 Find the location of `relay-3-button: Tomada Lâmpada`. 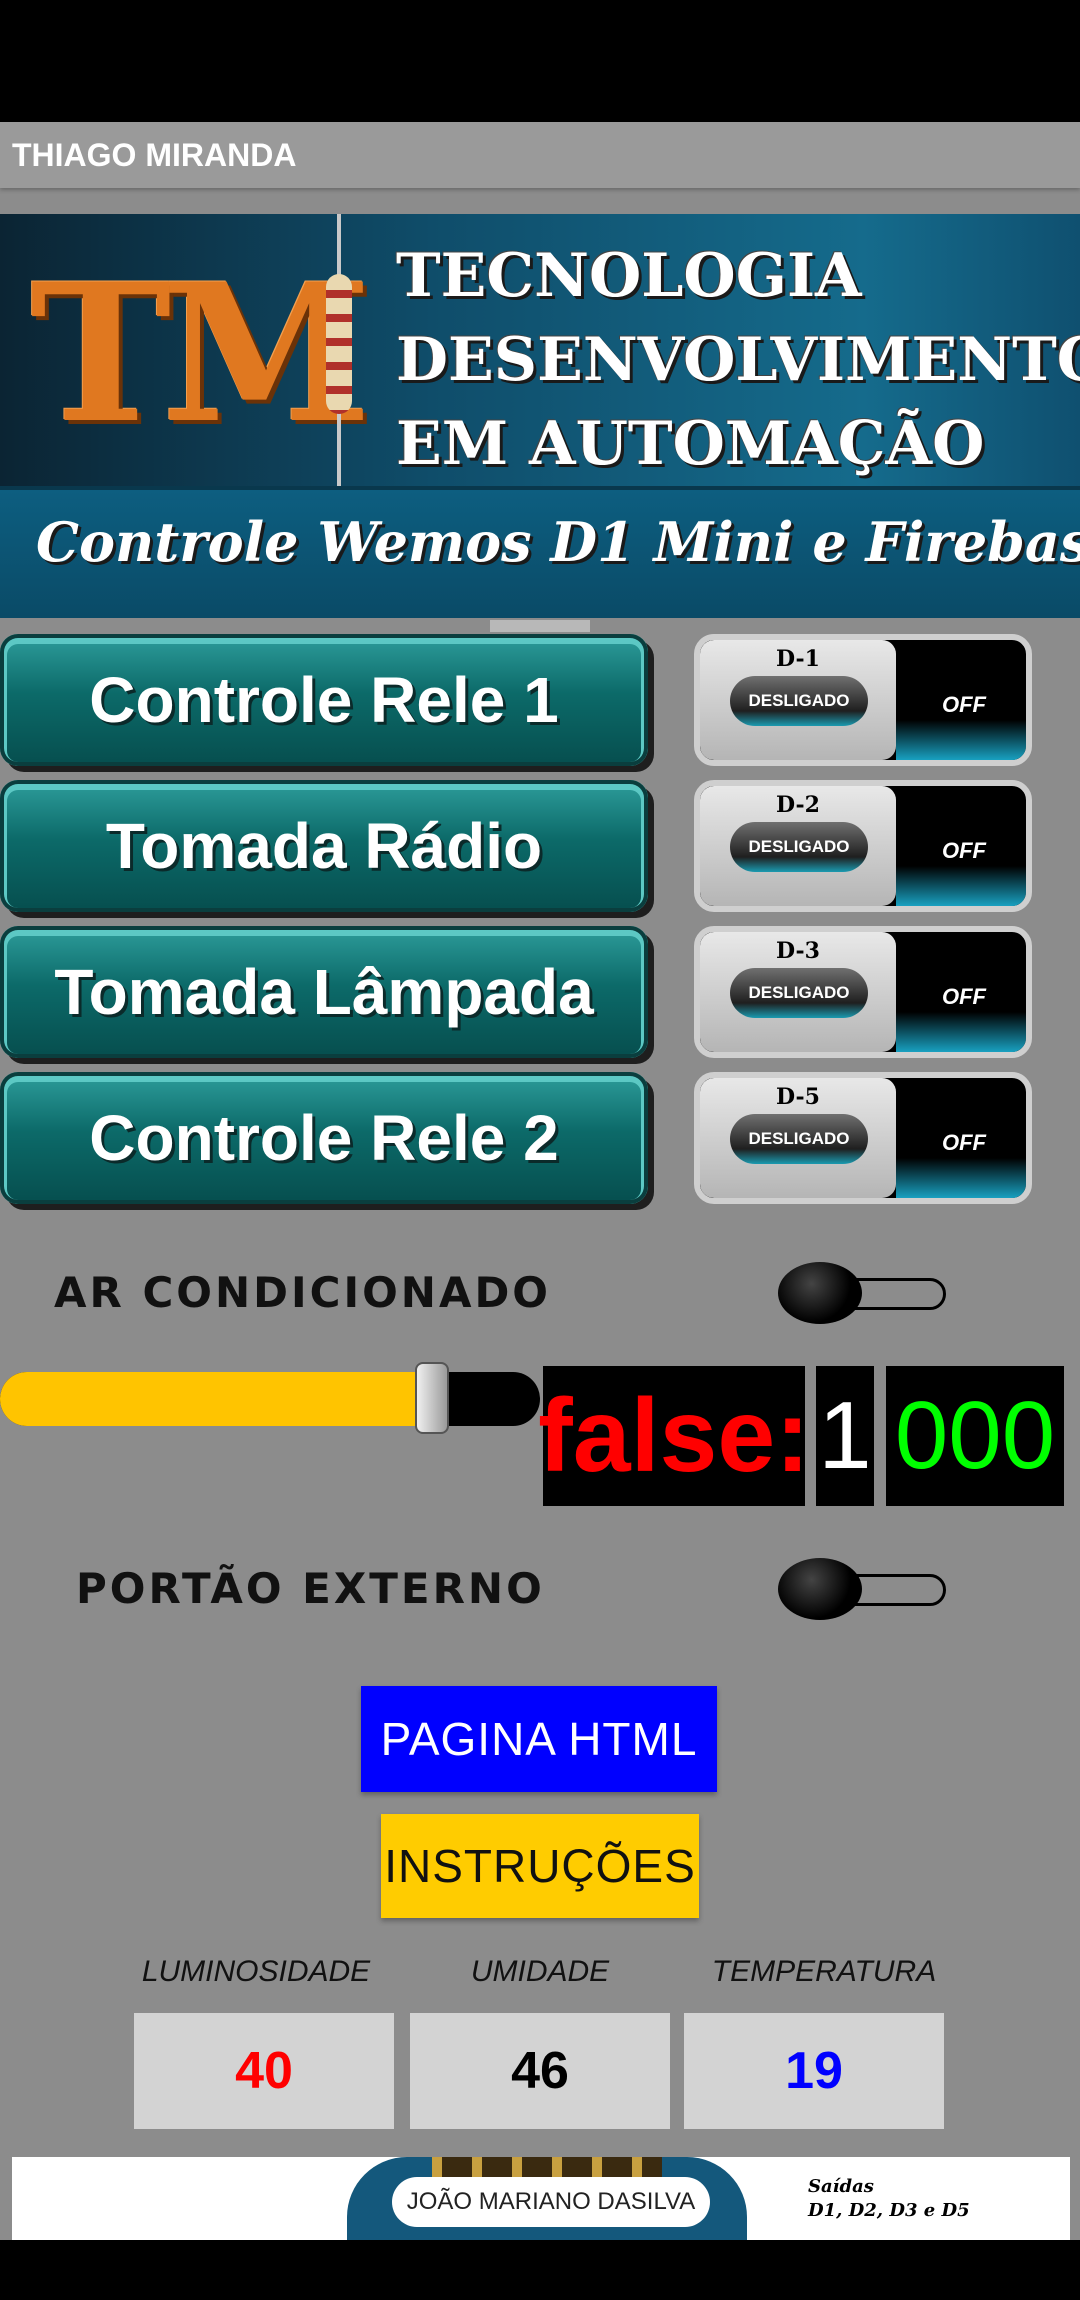

relay-3-button: Tomada Lâmpada is located at coordinates (324, 992).